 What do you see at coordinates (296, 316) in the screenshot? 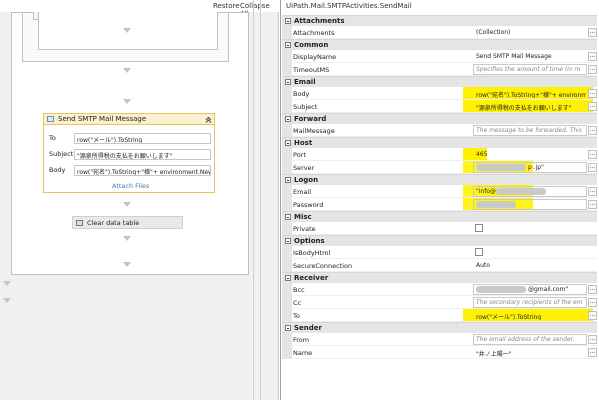
I see `property-name: To` at bounding box center [296, 316].